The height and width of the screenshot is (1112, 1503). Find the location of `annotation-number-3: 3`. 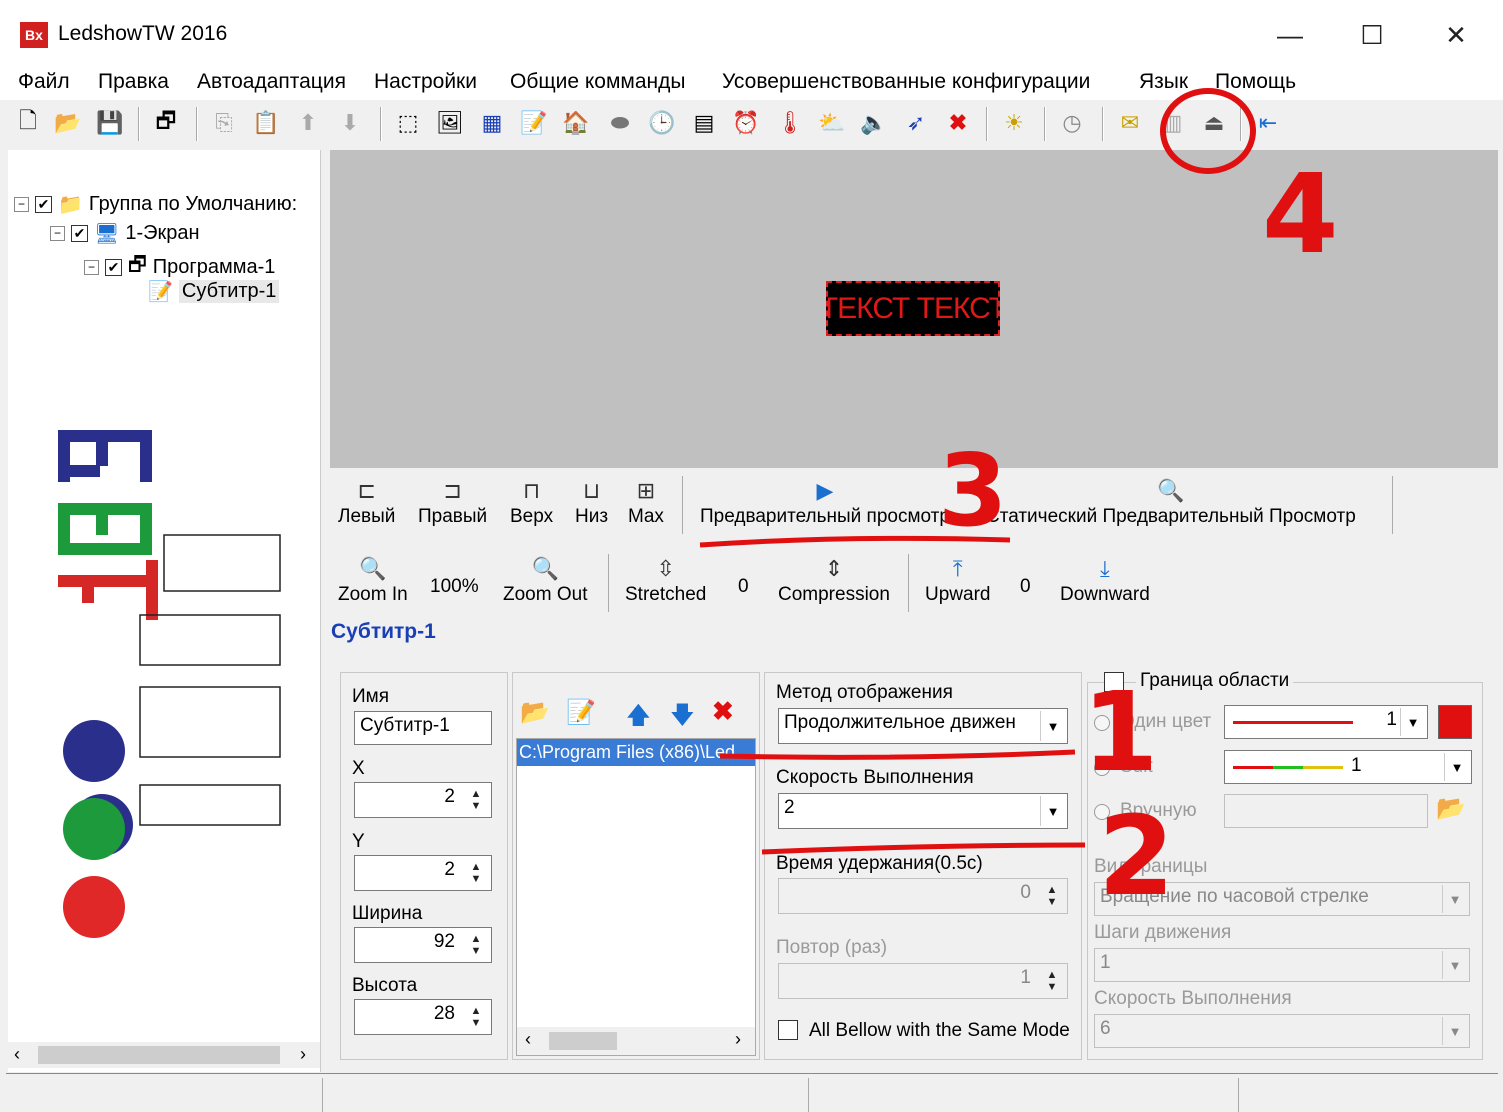

annotation-number-3: 3 is located at coordinates (973, 490).